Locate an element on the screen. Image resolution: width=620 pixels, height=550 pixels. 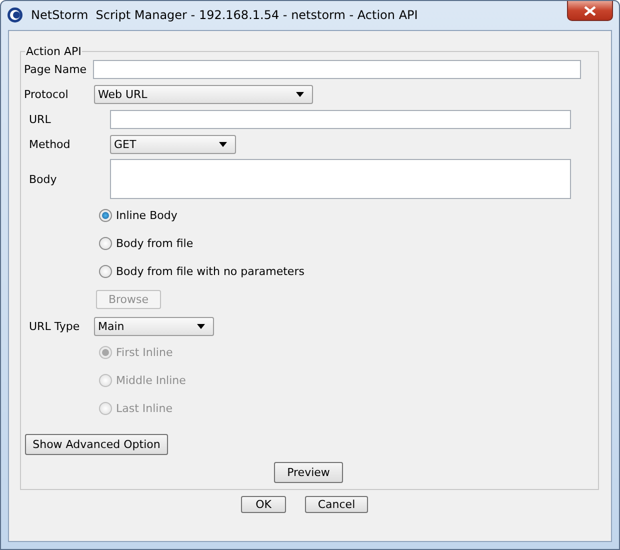
radio-option: Body from file with no parameters is located at coordinates (201, 271).